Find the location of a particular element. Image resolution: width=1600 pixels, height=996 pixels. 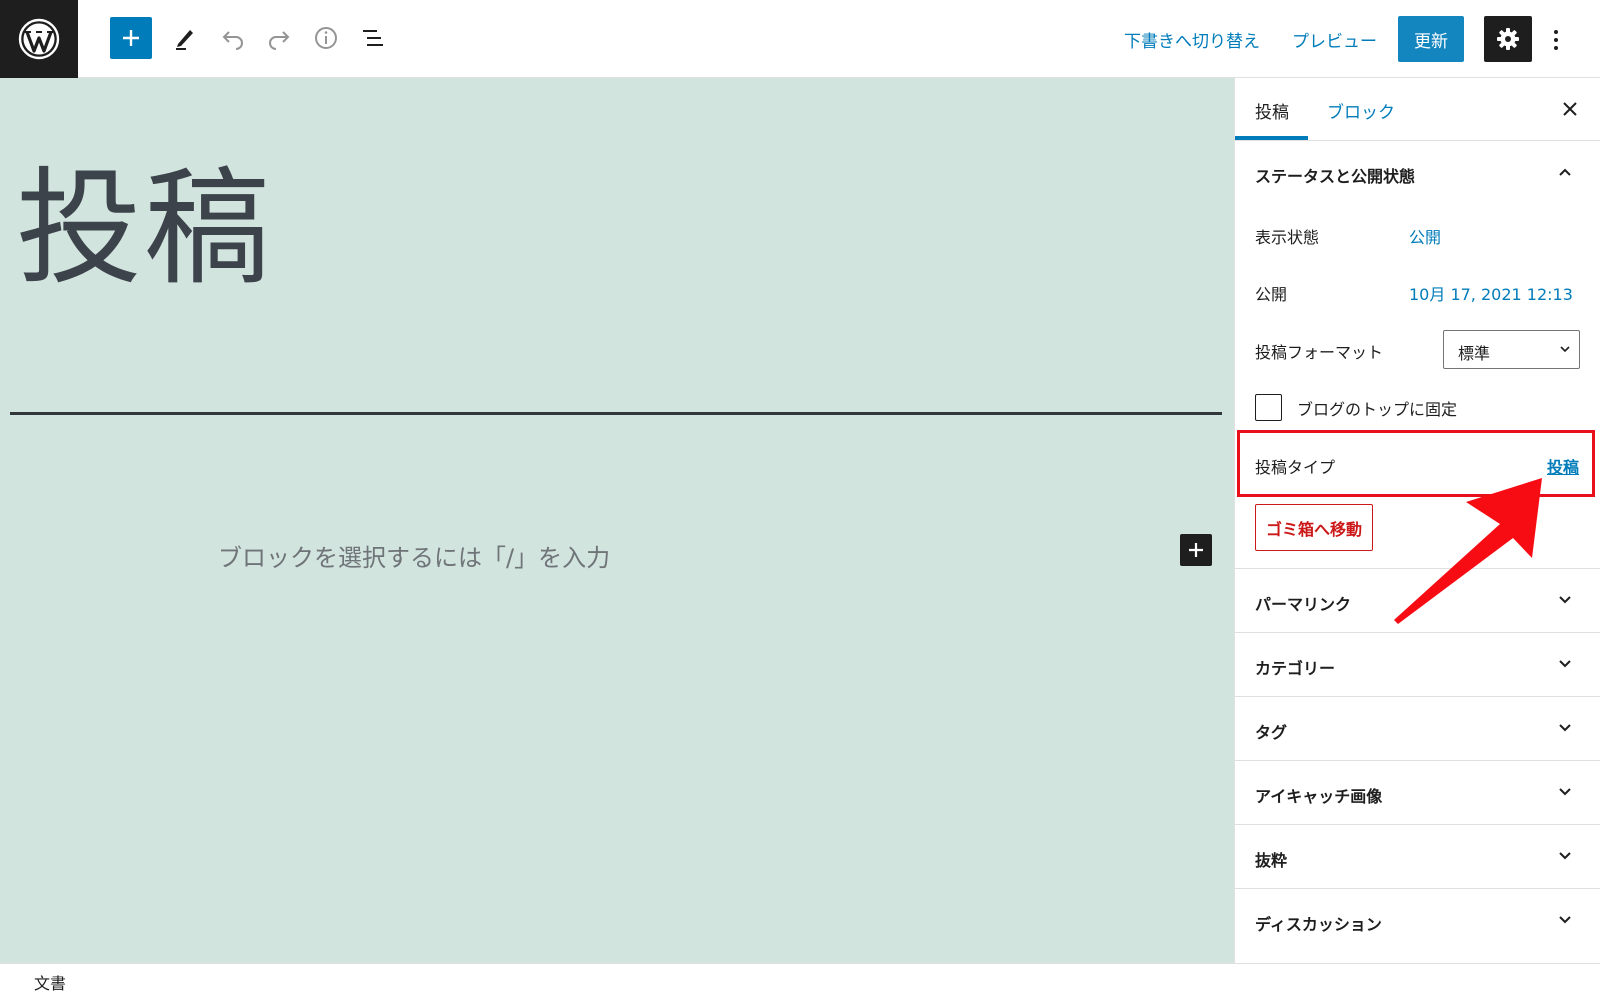

panel-title: パーマリンク is located at coordinates (1303, 604).